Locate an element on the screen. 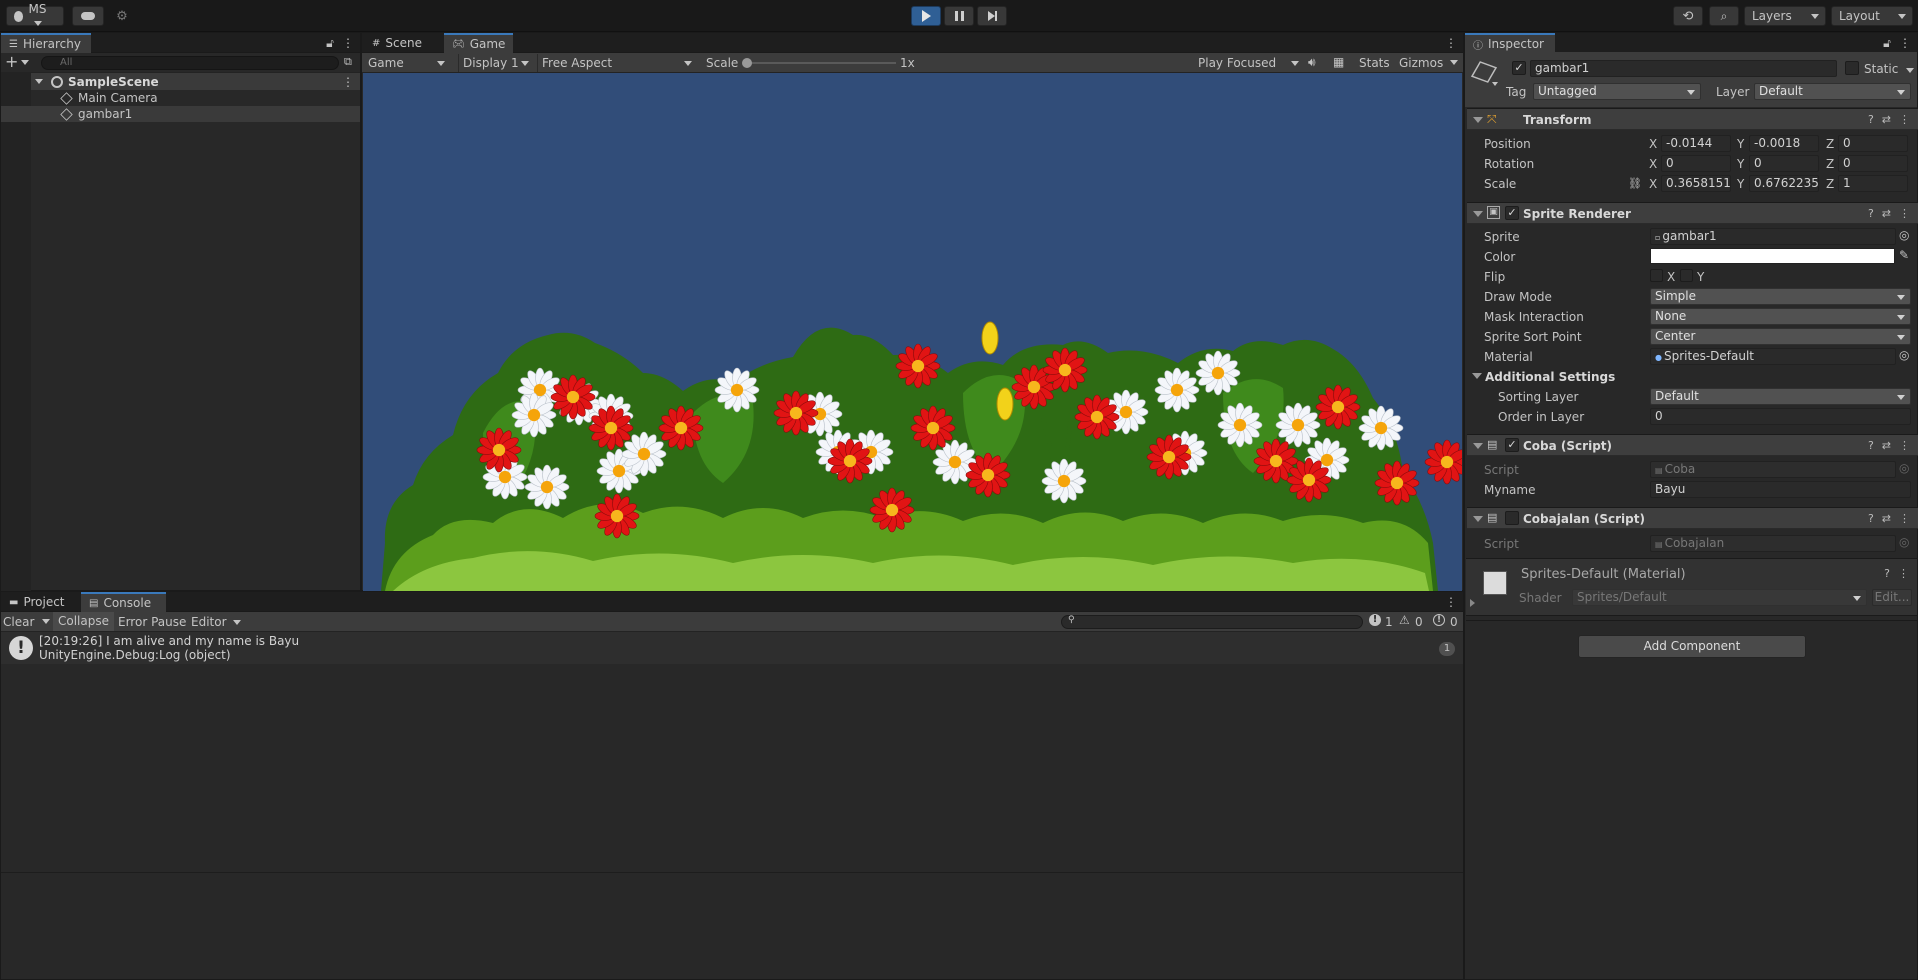 This screenshot has width=1918, height=980. add-icon: + is located at coordinates (11, 62).